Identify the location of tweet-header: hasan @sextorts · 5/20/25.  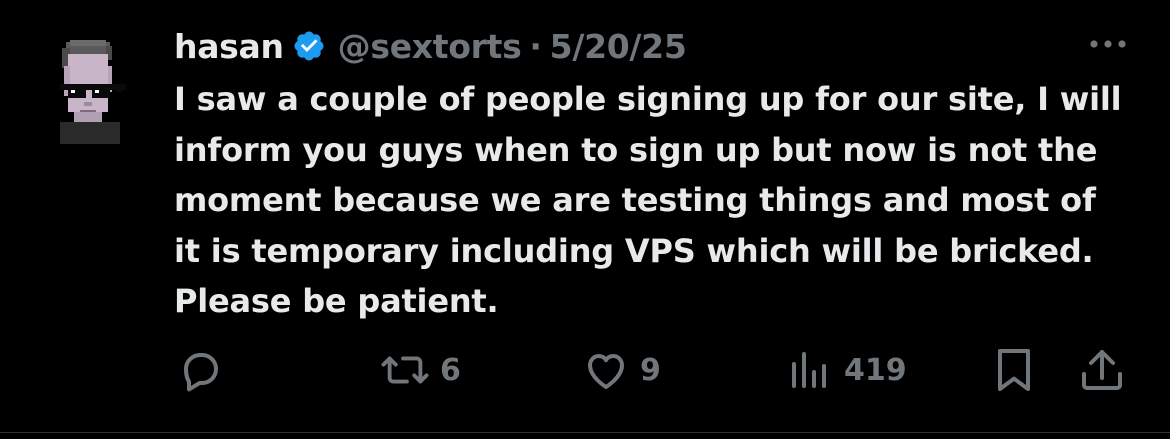
(430, 46).